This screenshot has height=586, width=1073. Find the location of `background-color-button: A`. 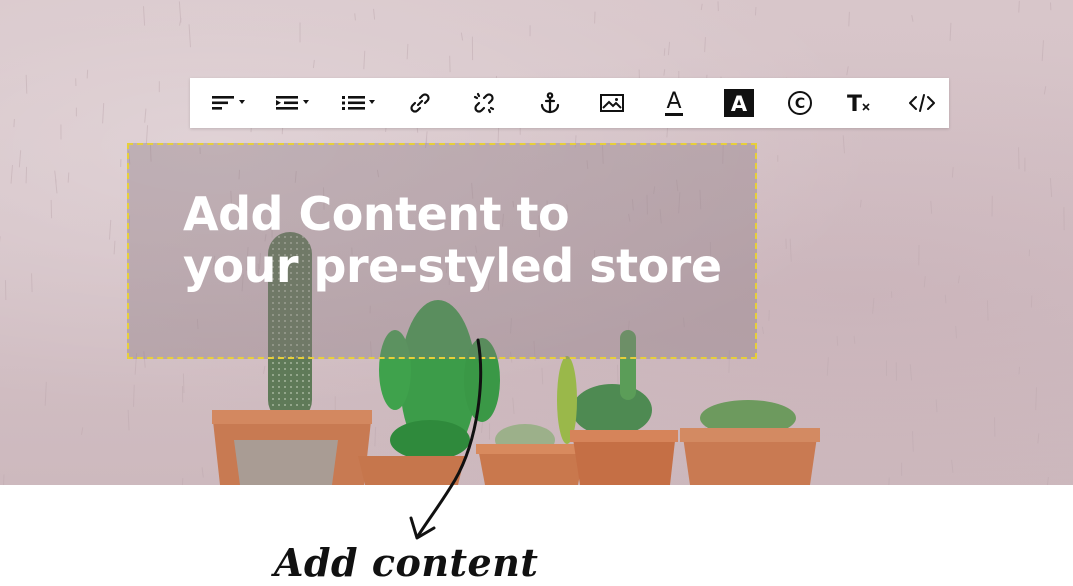

background-color-button: A is located at coordinates (739, 103).